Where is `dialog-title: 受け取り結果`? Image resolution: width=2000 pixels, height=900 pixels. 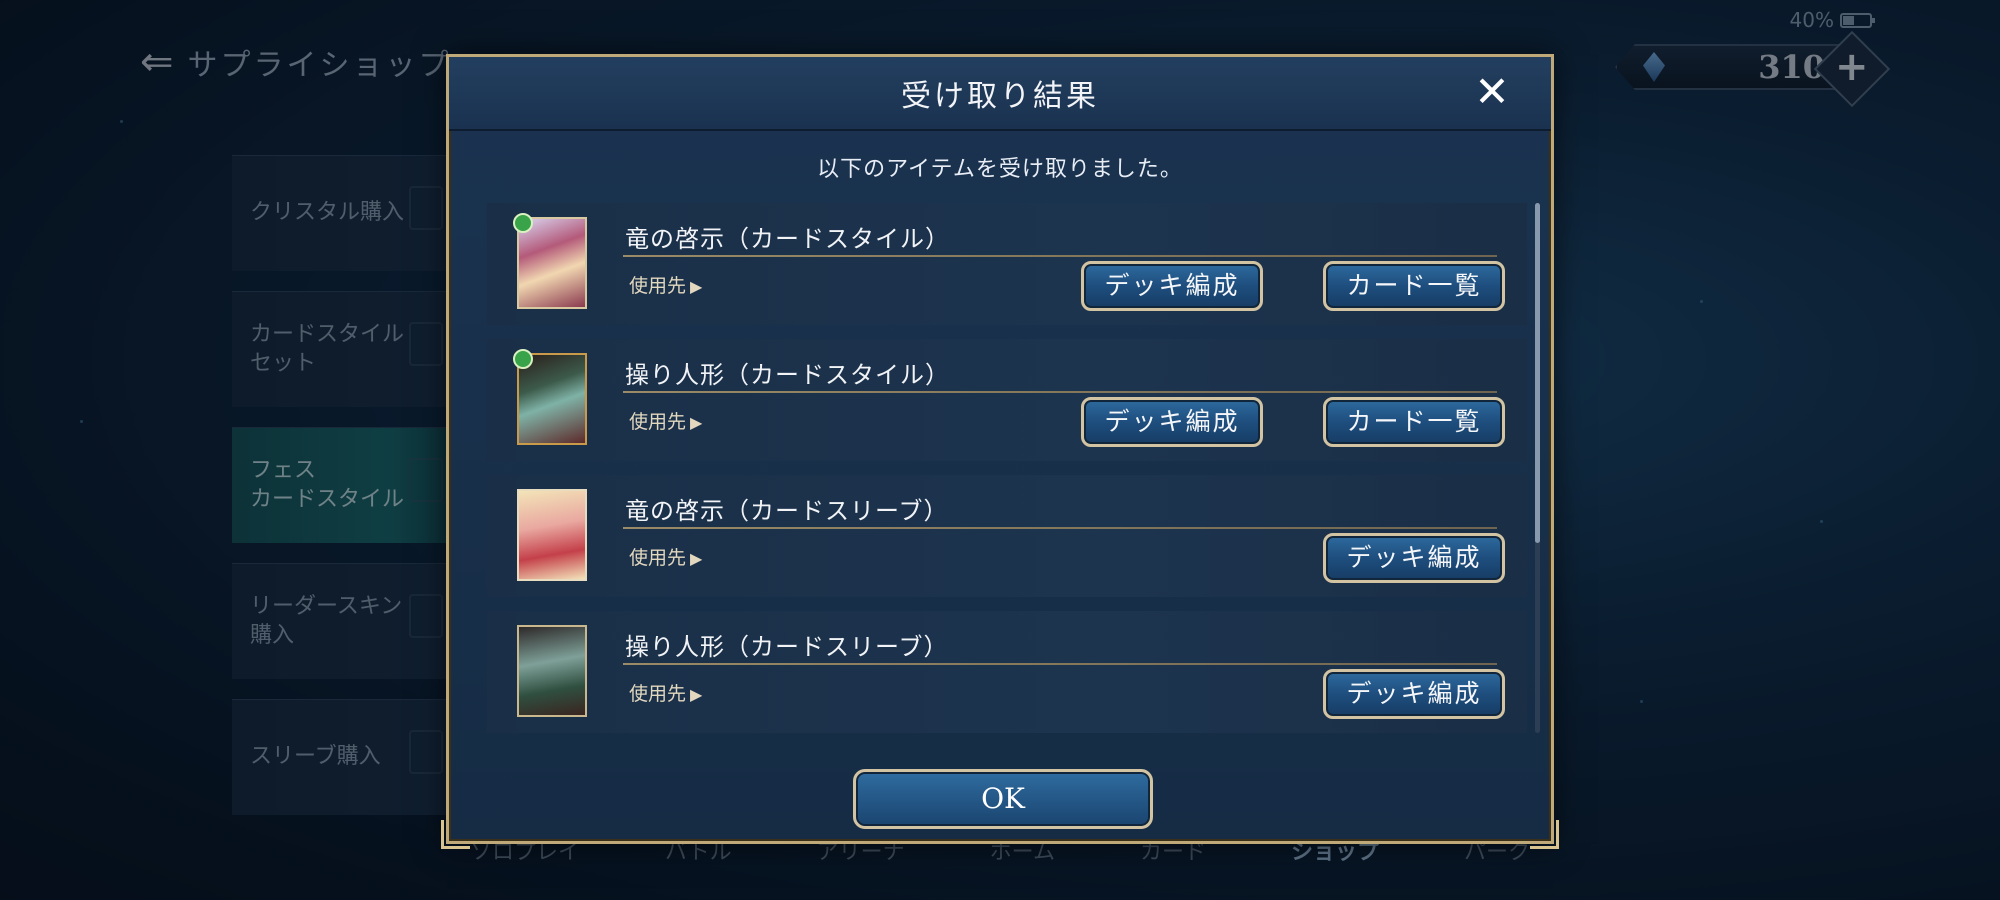 dialog-title: 受け取り結果 is located at coordinates (1000, 96).